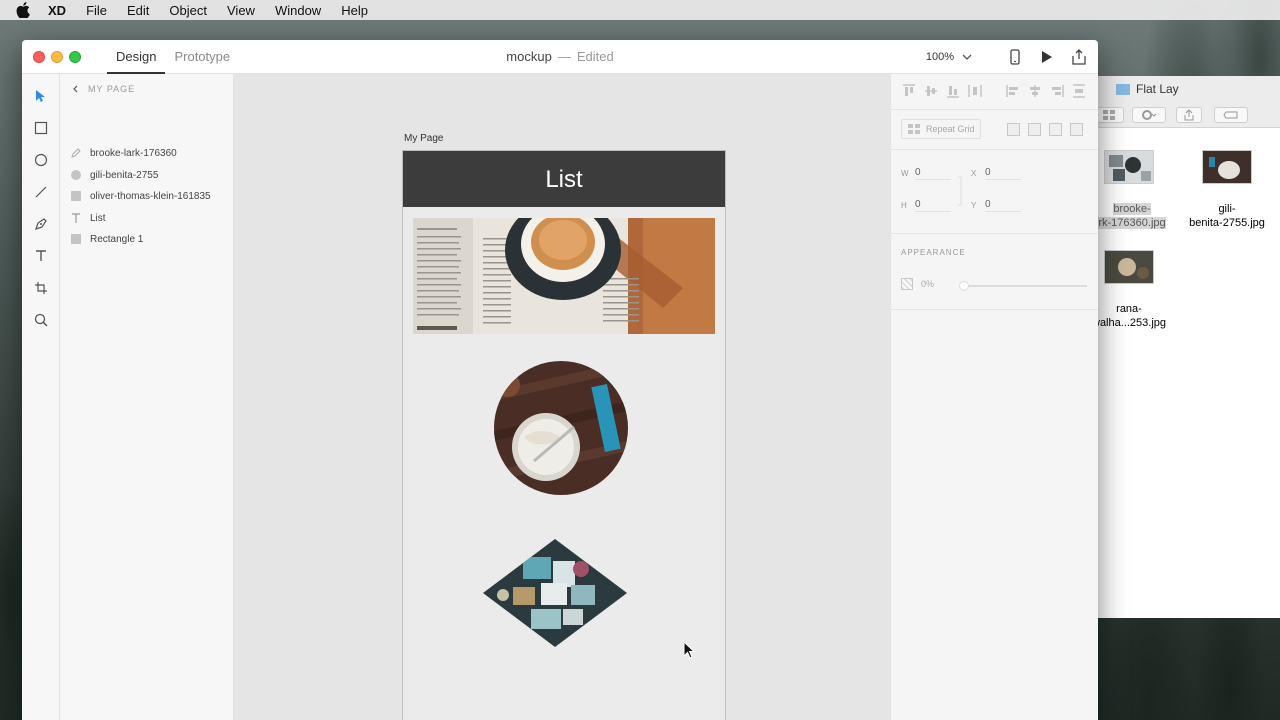 The image size is (1280, 720). I want to click on window-controls, so click(60, 56).